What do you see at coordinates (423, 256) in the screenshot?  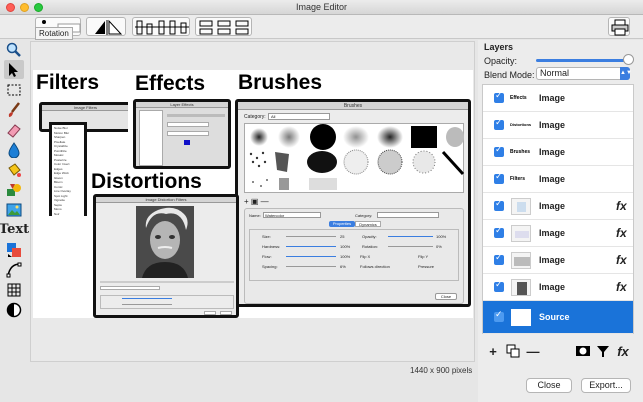 I see `flip-y-checkbox: Flip Y` at bounding box center [423, 256].